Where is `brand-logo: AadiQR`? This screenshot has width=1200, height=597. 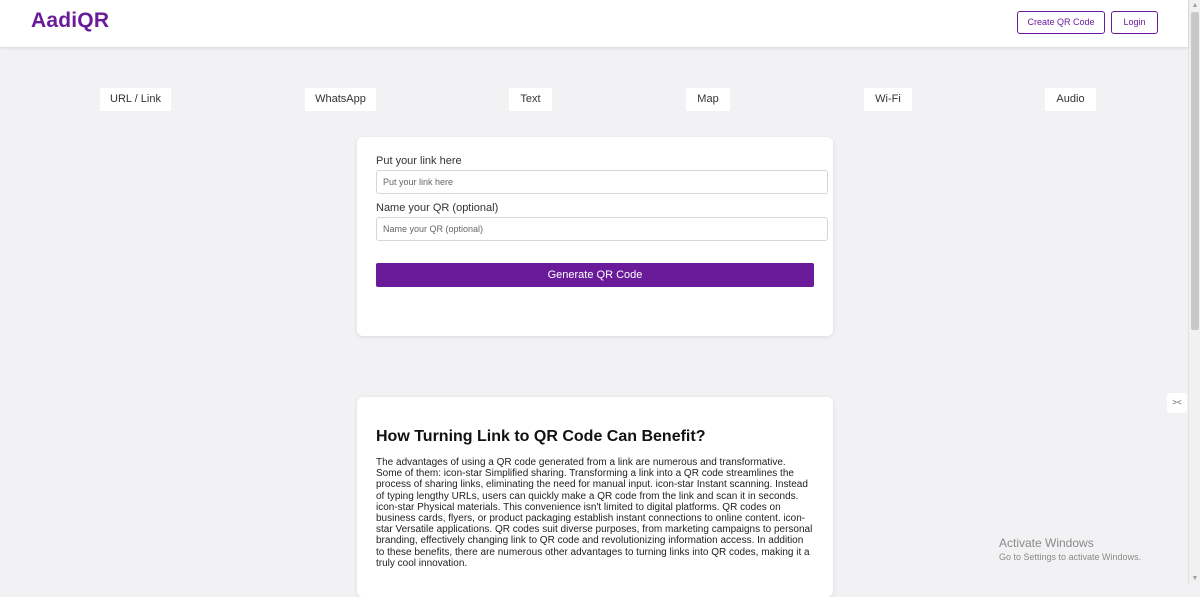
brand-logo: AadiQR is located at coordinates (70, 21).